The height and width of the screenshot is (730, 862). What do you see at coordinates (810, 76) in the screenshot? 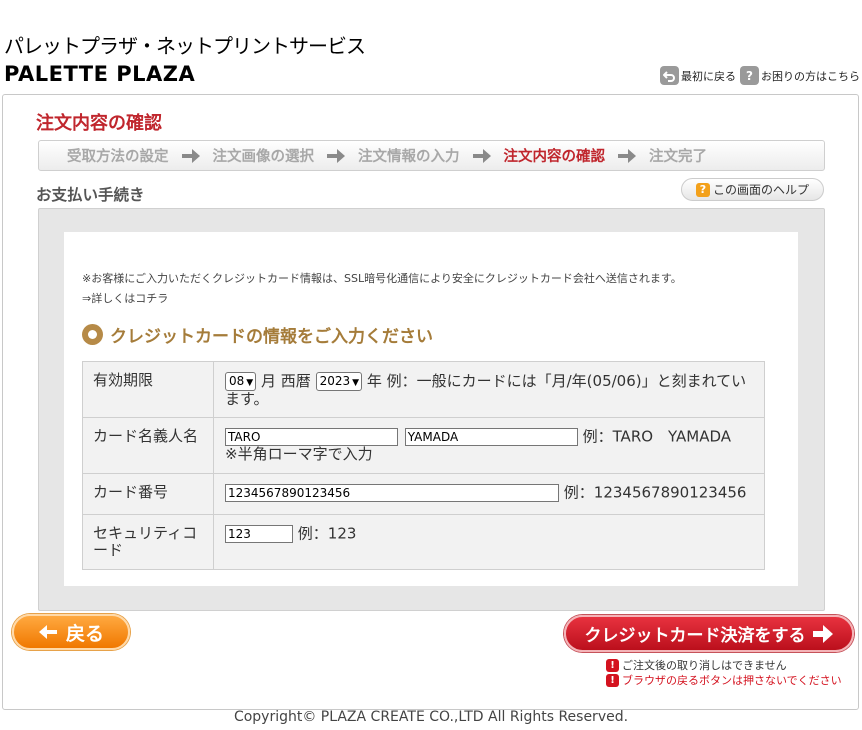
I see `help-center-label: お困りの方はこちら` at bounding box center [810, 76].